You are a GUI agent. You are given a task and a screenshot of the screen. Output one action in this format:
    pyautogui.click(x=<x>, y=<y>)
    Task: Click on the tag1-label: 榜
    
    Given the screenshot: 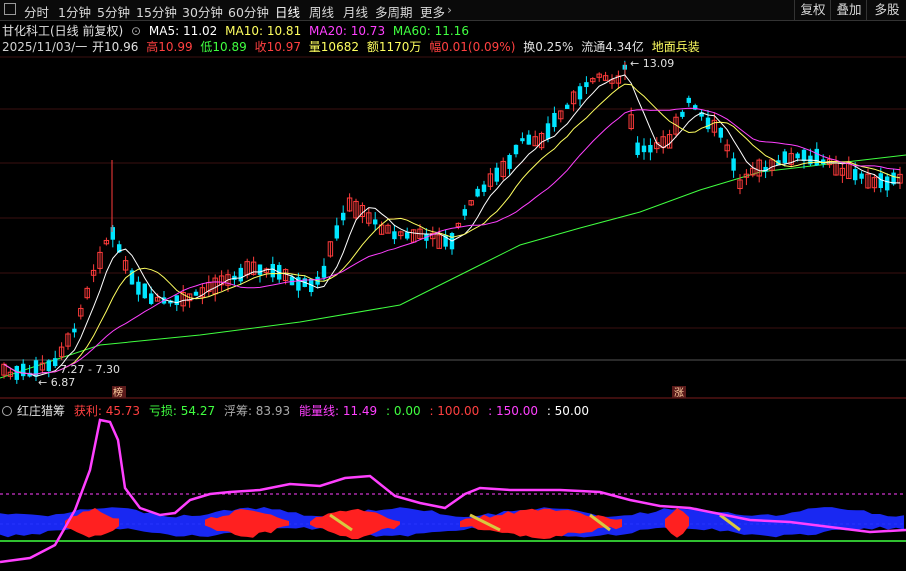 What is the action you would take?
    pyautogui.click(x=118, y=392)
    